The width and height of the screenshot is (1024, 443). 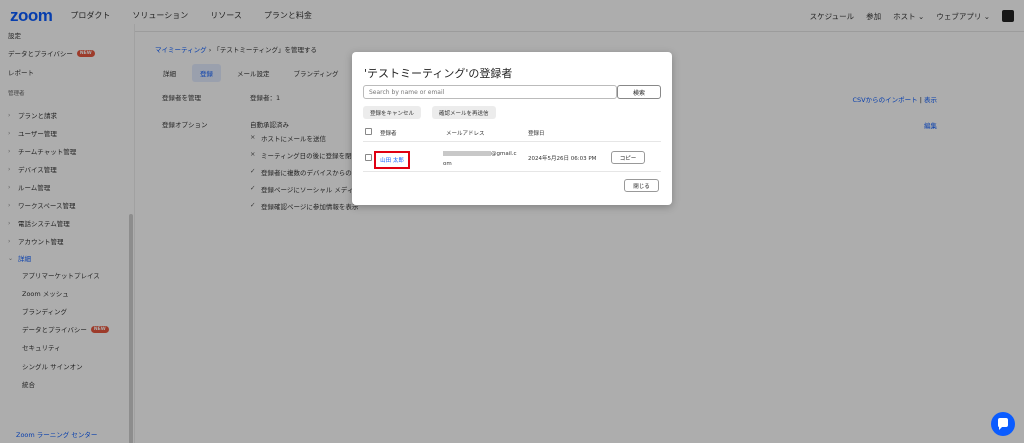 I want to click on header-registrant: 登録者, so click(x=388, y=134).